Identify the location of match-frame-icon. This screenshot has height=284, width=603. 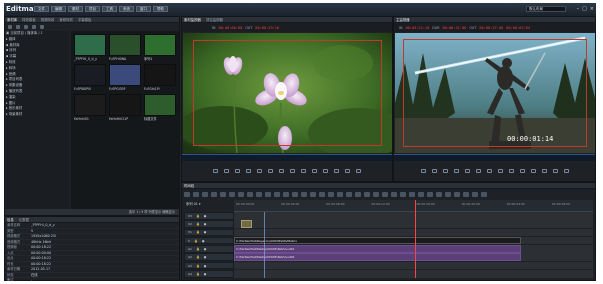
(358, 171).